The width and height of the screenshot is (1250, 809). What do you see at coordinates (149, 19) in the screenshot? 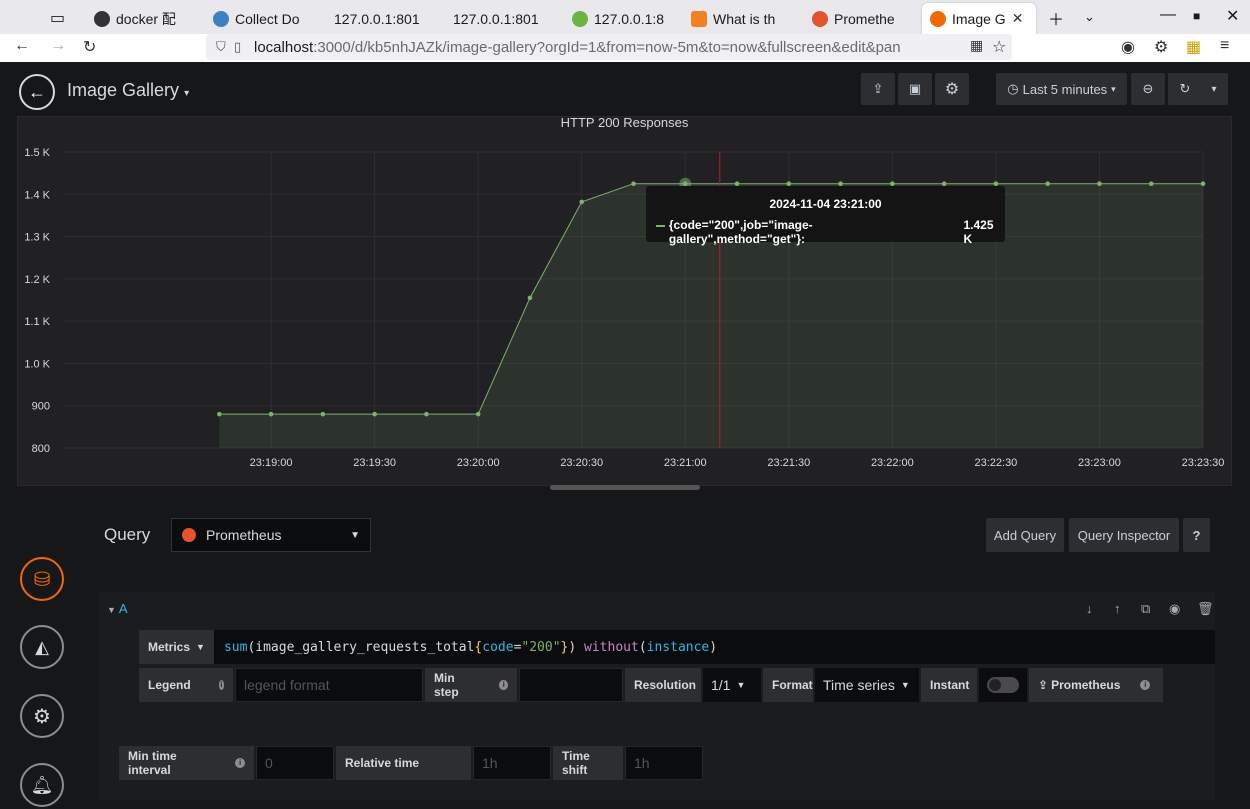
I see `tab-docker: docker 配` at bounding box center [149, 19].